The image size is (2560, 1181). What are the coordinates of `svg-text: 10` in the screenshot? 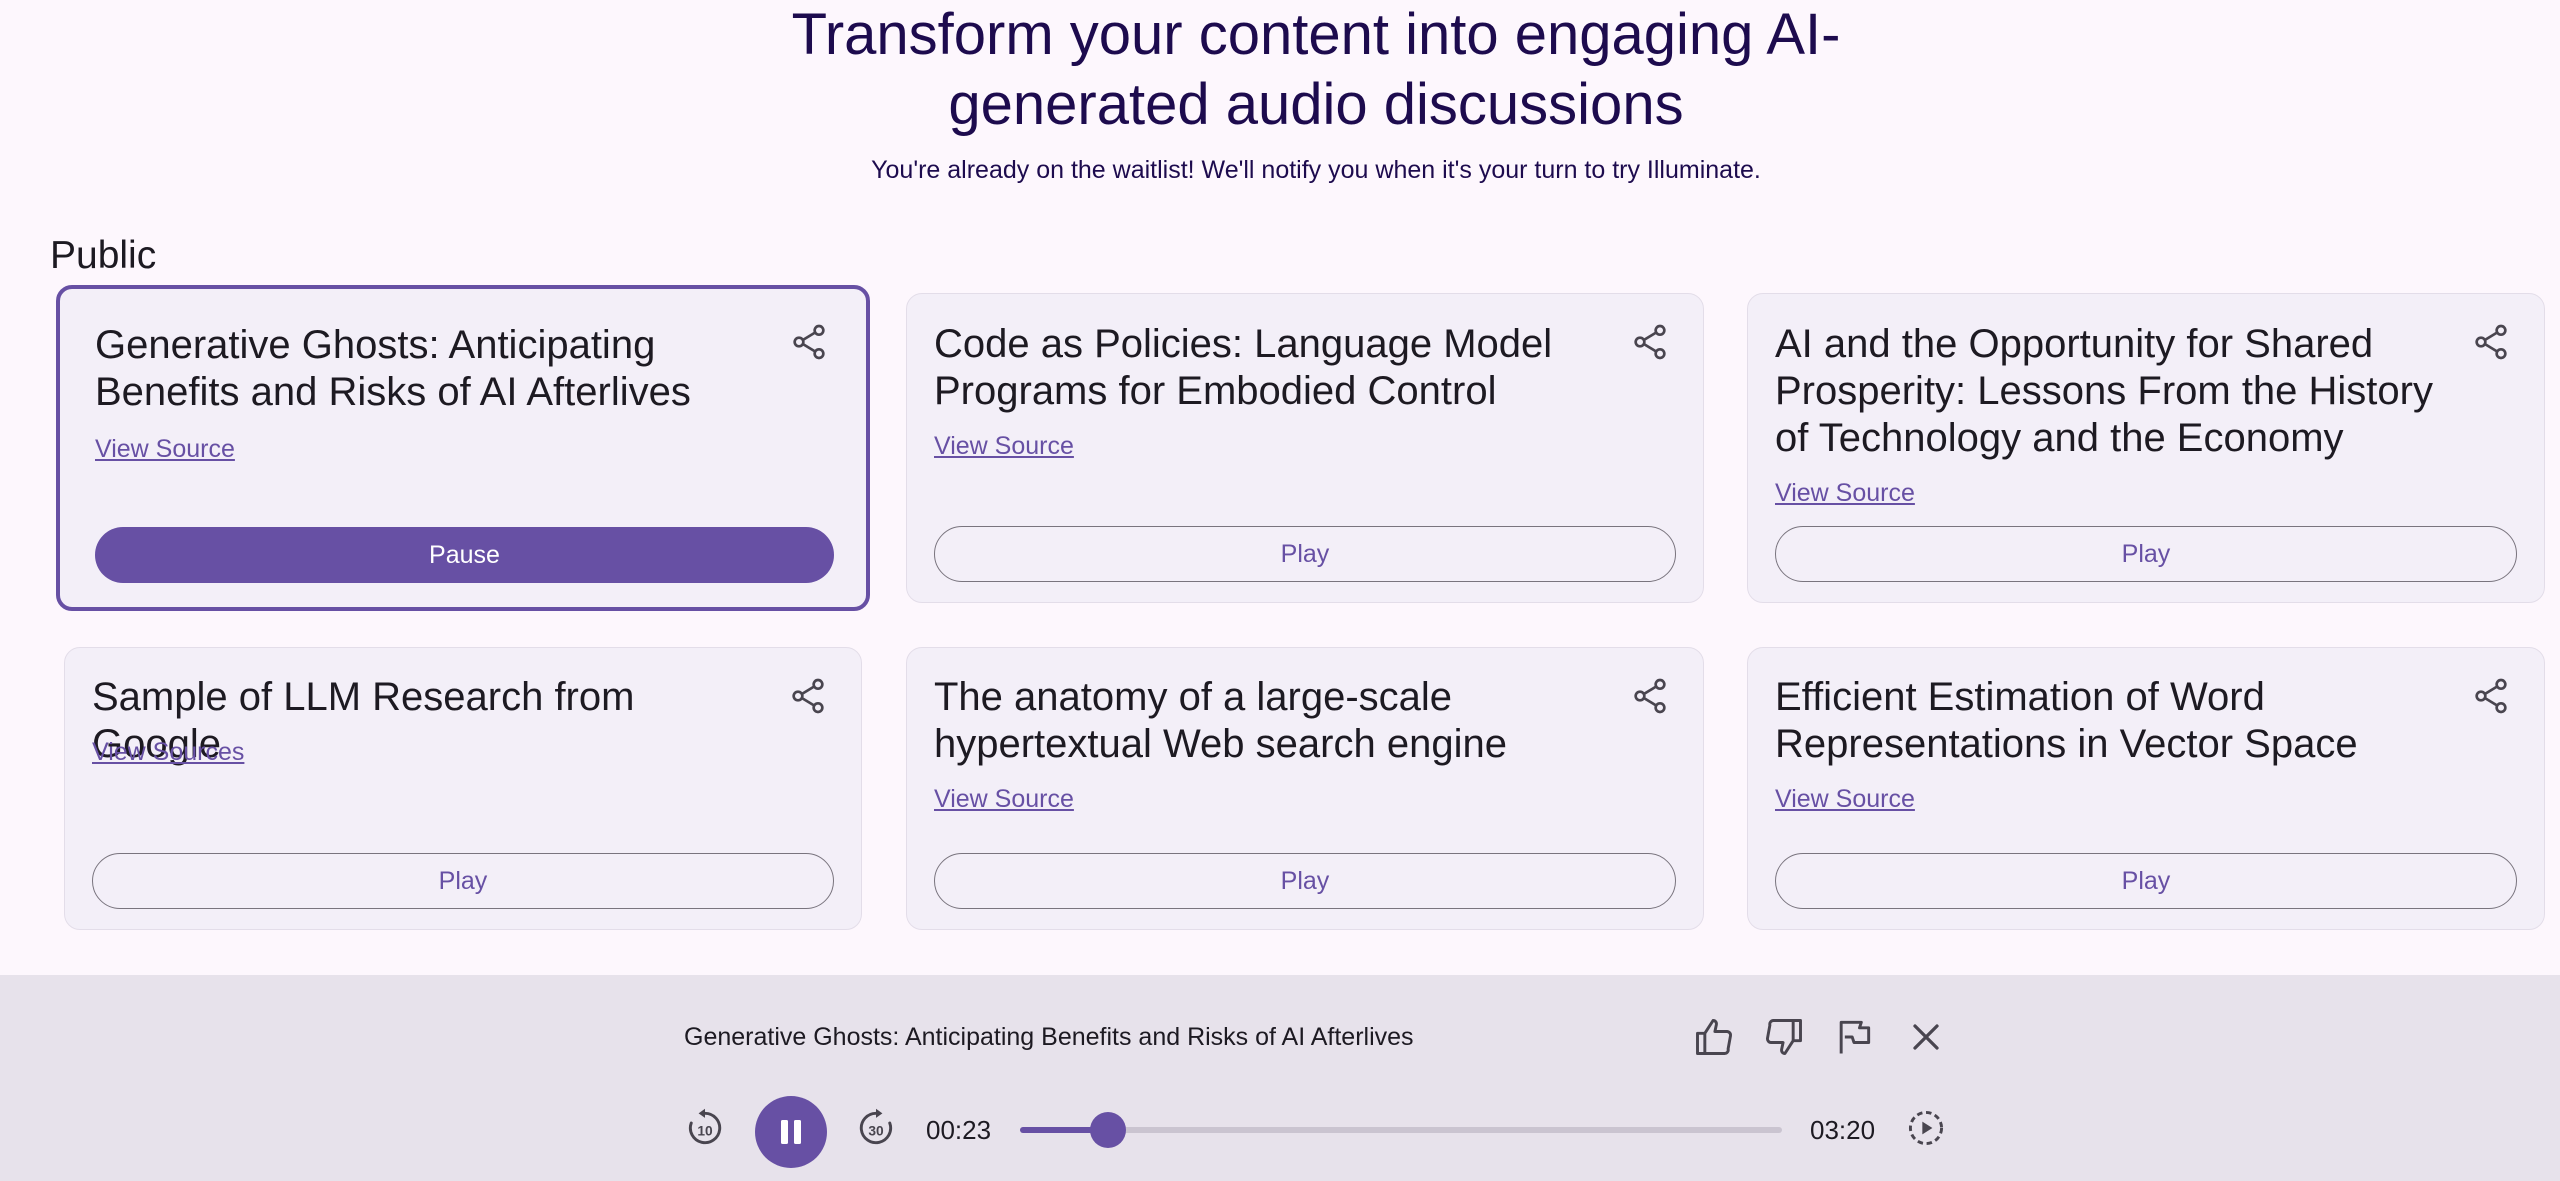 It's located at (705, 1130).